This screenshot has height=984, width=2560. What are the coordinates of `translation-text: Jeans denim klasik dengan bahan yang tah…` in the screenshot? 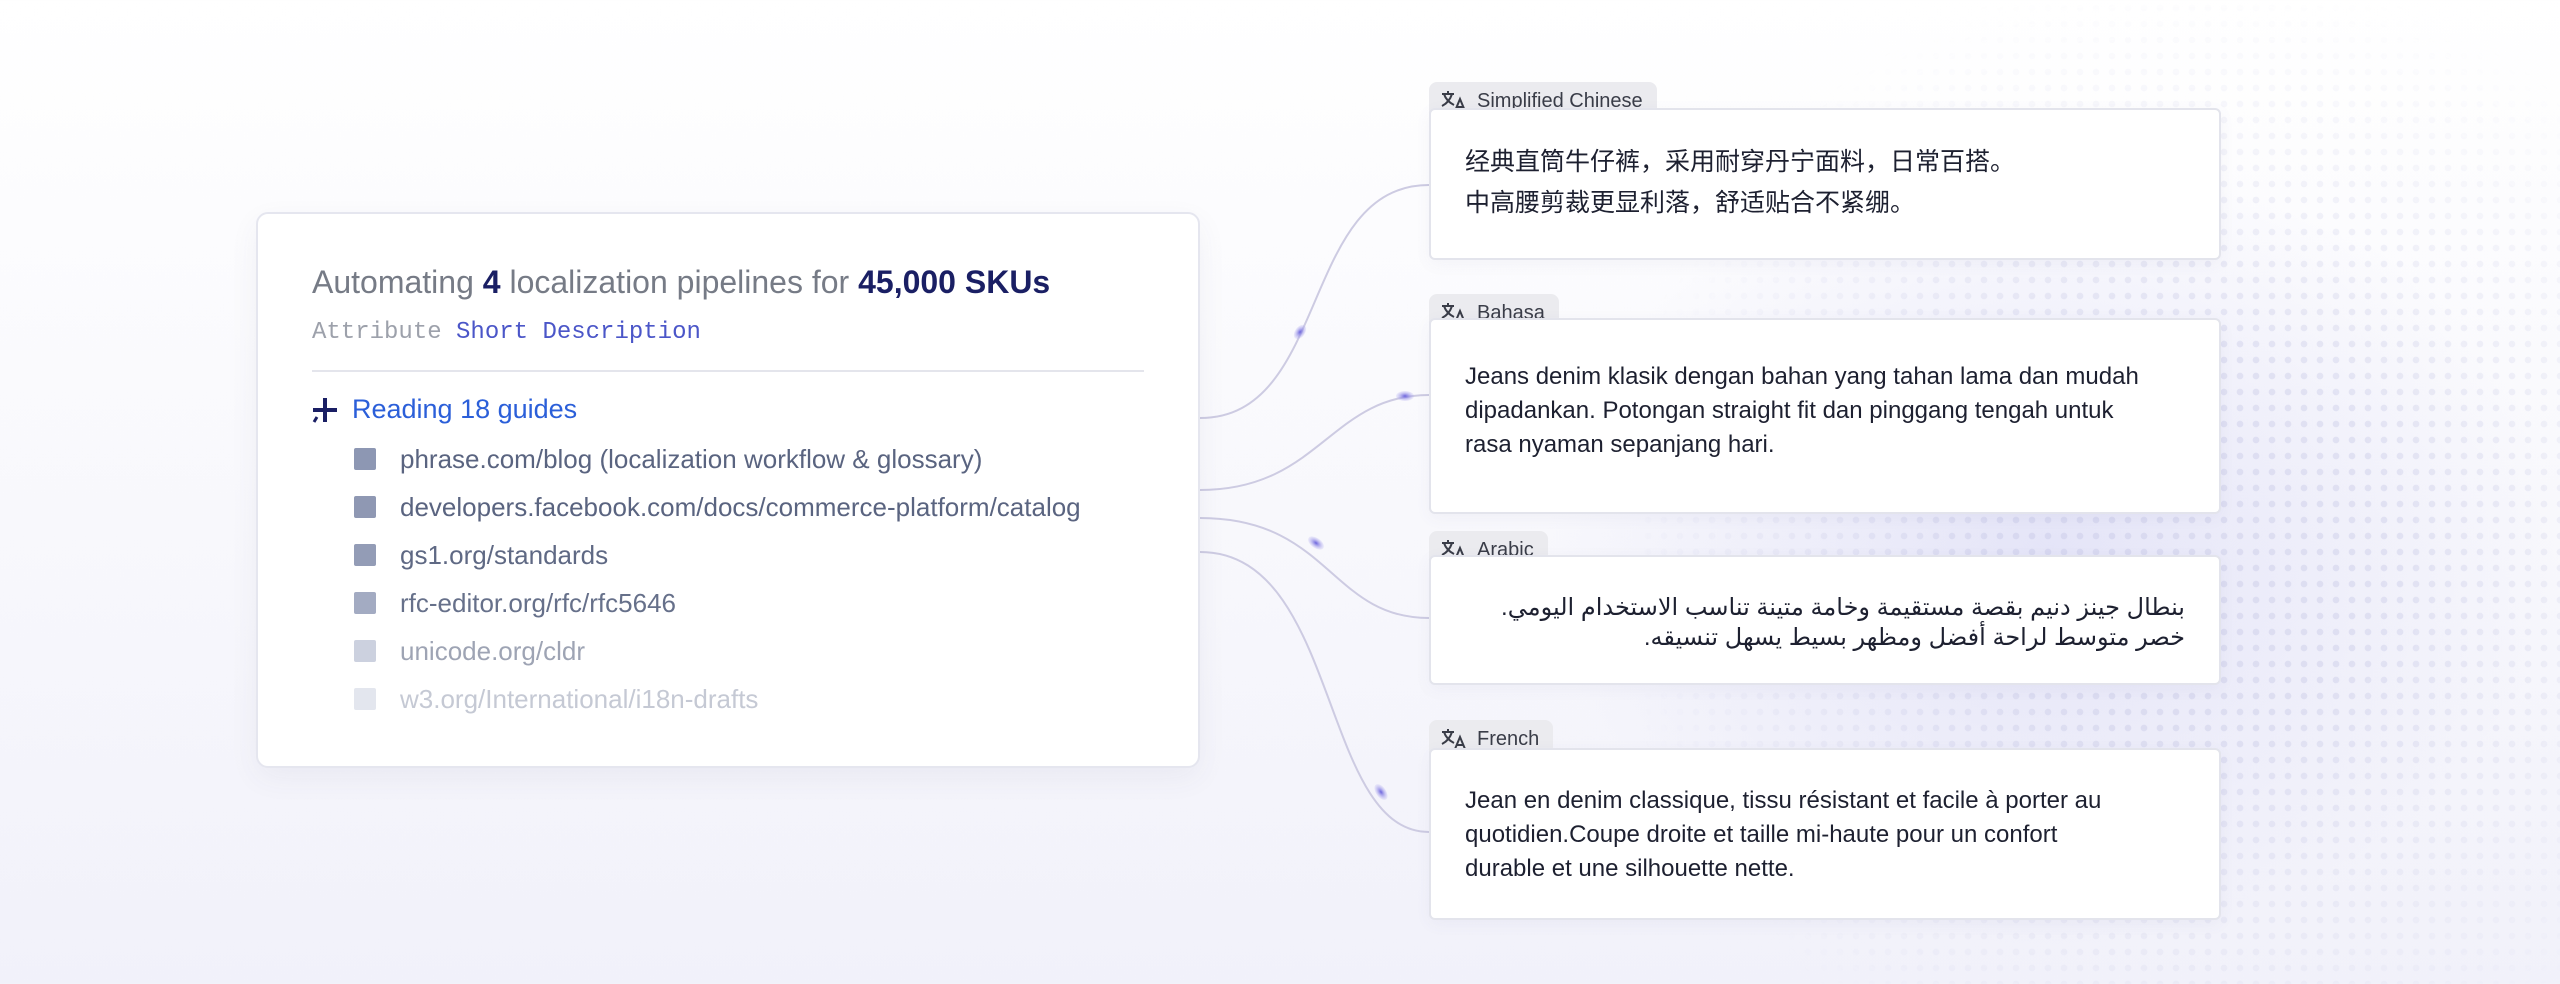 It's located at (1825, 416).